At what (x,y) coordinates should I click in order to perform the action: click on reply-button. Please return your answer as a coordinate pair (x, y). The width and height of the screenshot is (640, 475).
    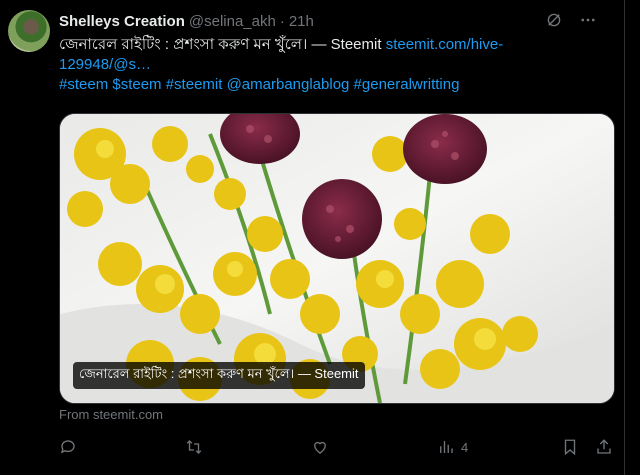
    Looking at the image, I should click on (68, 447).